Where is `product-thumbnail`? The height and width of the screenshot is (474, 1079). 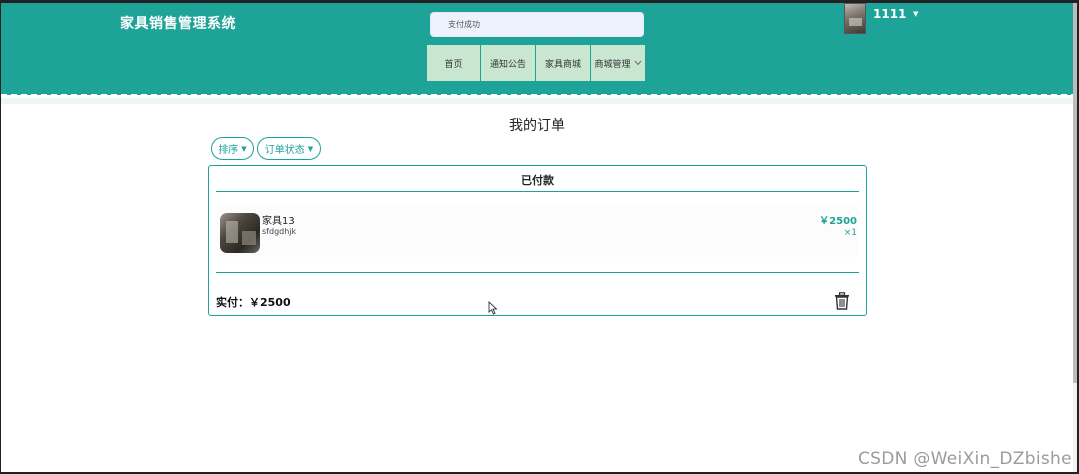 product-thumbnail is located at coordinates (240, 233).